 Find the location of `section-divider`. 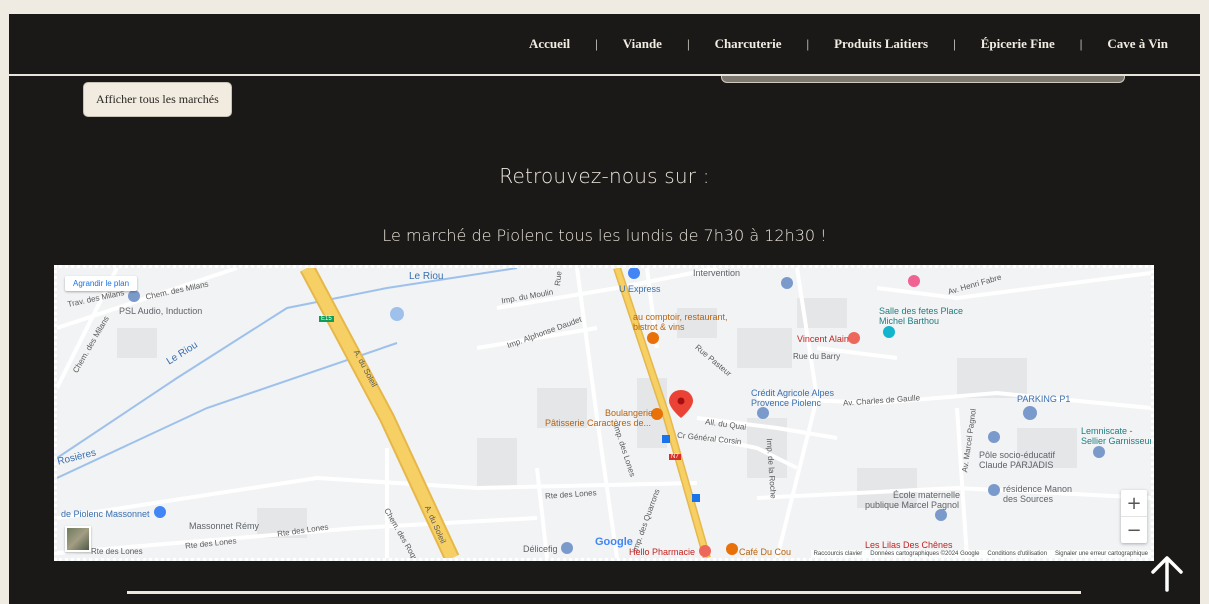

section-divider is located at coordinates (604, 592).